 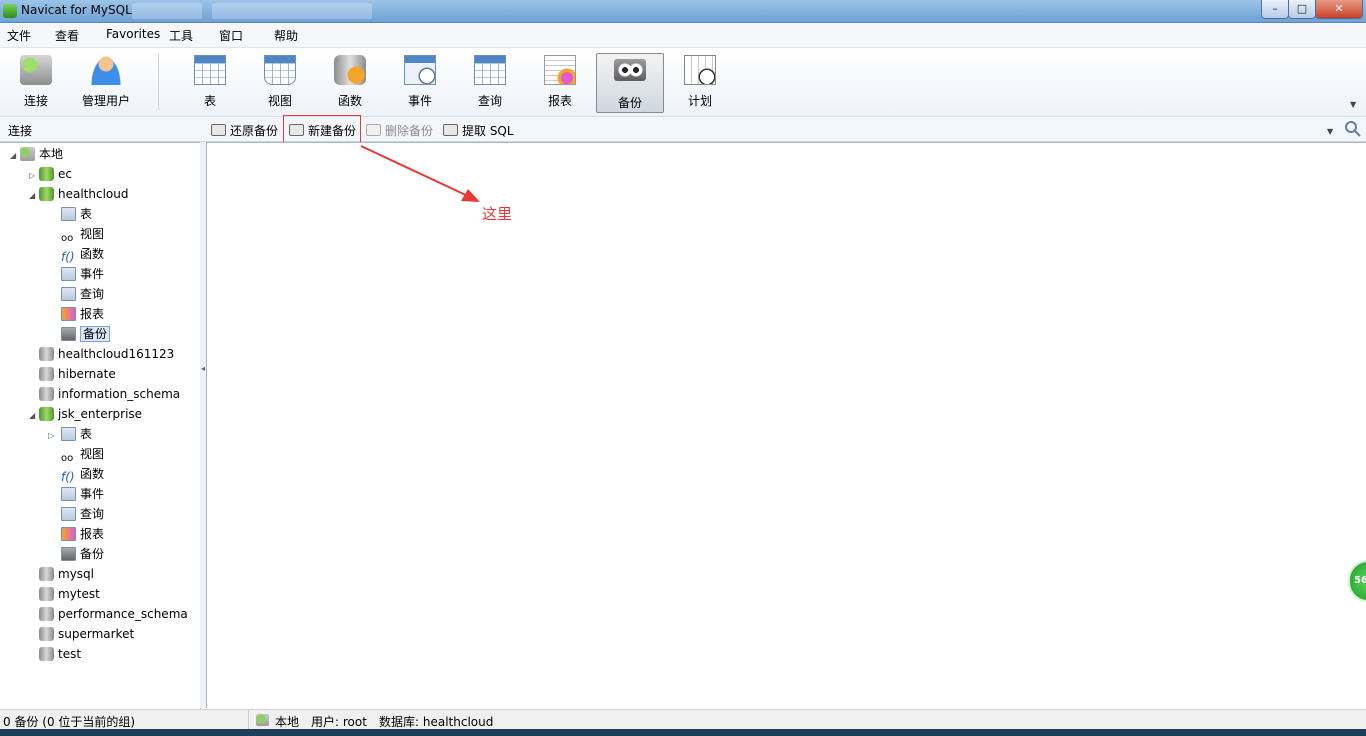 What do you see at coordinates (683, 129) in the screenshot?
I see `object-toolbar: 连接 还原备份 新建备份 删除备份 提取 SQL ▼` at bounding box center [683, 129].